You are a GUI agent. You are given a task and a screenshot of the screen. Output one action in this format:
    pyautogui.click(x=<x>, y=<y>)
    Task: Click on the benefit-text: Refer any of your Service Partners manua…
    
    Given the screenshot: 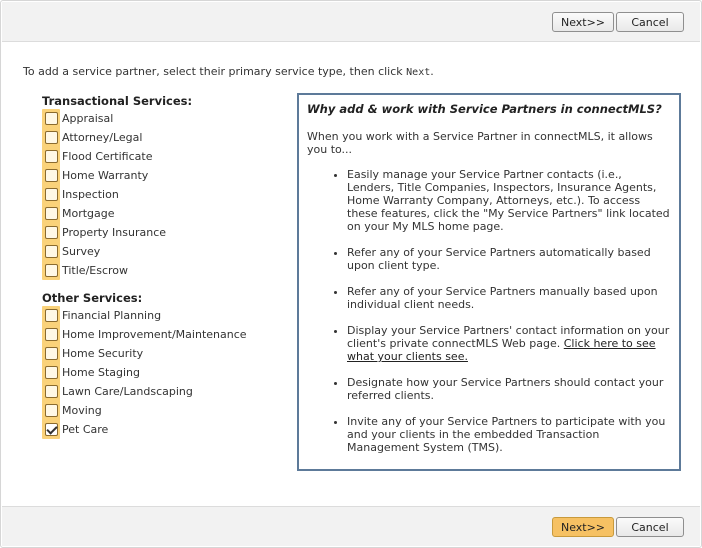 What is the action you would take?
    pyautogui.click(x=502, y=298)
    